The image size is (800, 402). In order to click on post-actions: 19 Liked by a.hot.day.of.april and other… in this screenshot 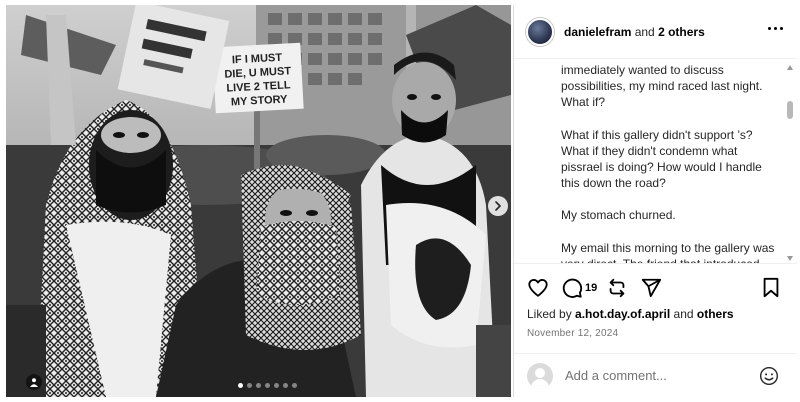, I will do `click(655, 313)`.